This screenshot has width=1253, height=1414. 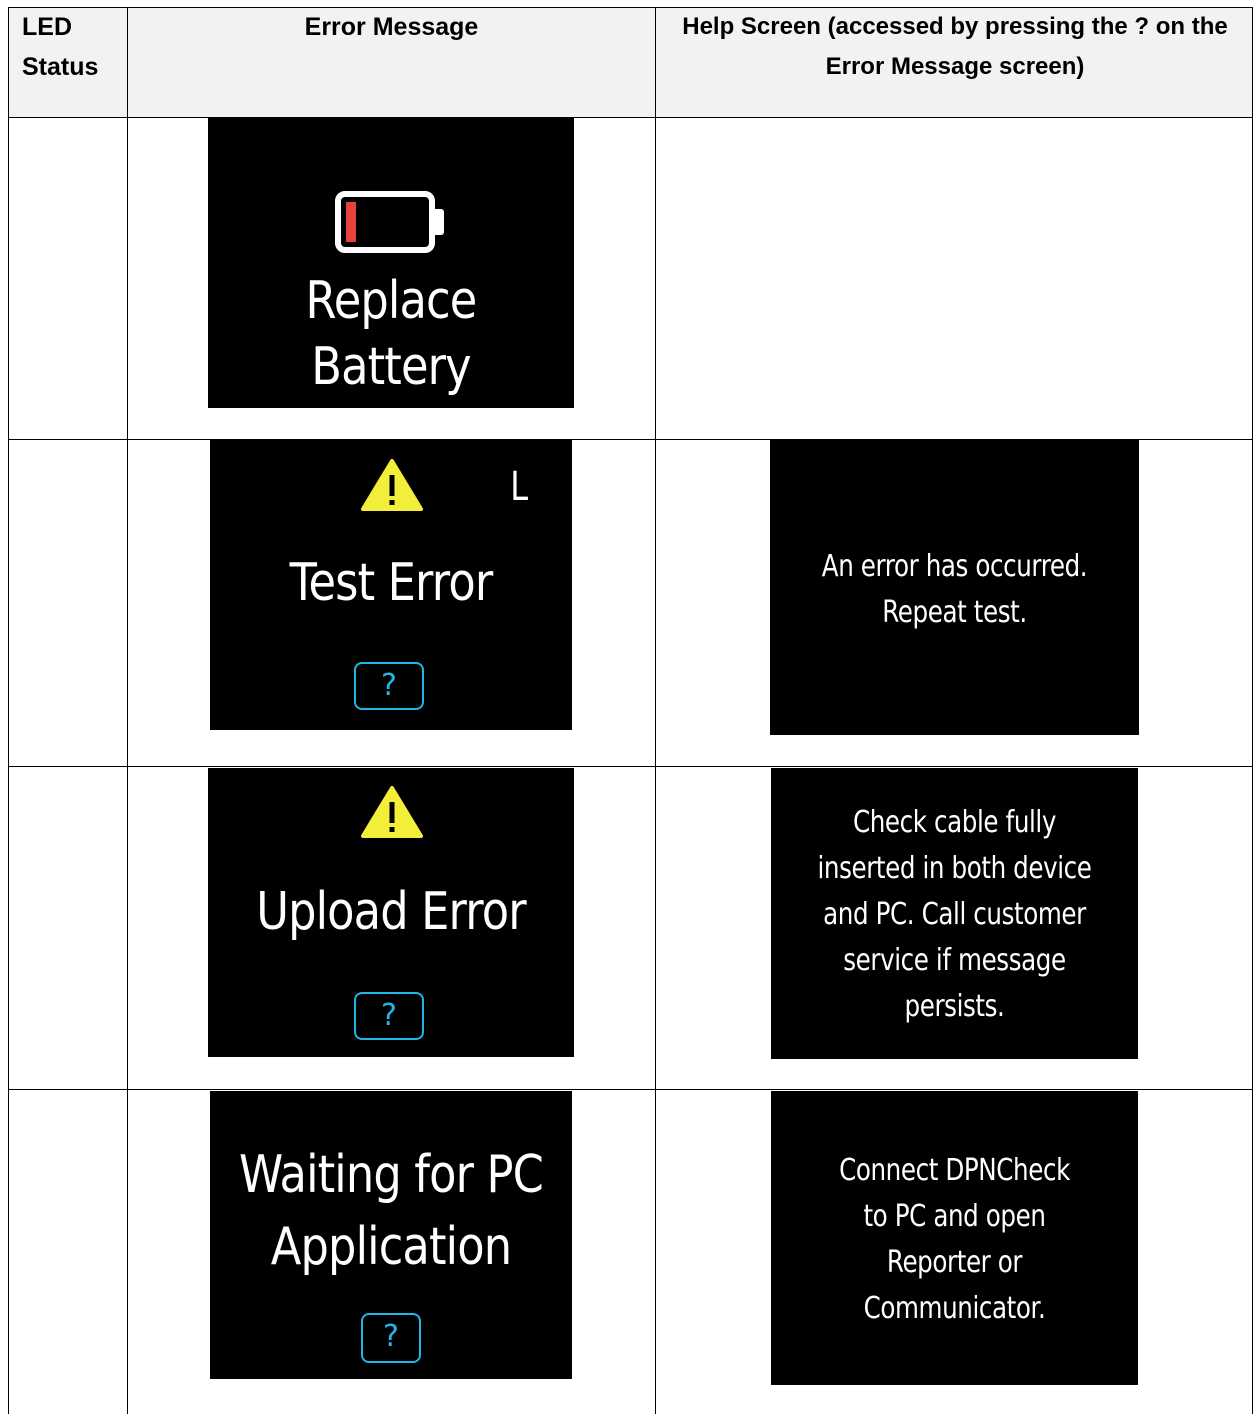 I want to click on help-screen-test-error: An error has occurred. Repeat test., so click(x=954, y=587).